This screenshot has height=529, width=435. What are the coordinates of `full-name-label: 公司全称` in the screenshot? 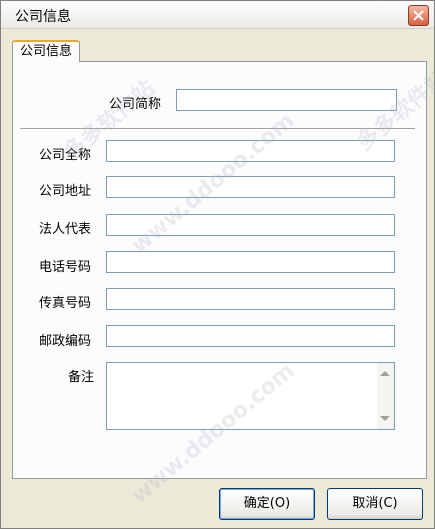 It's located at (65, 155).